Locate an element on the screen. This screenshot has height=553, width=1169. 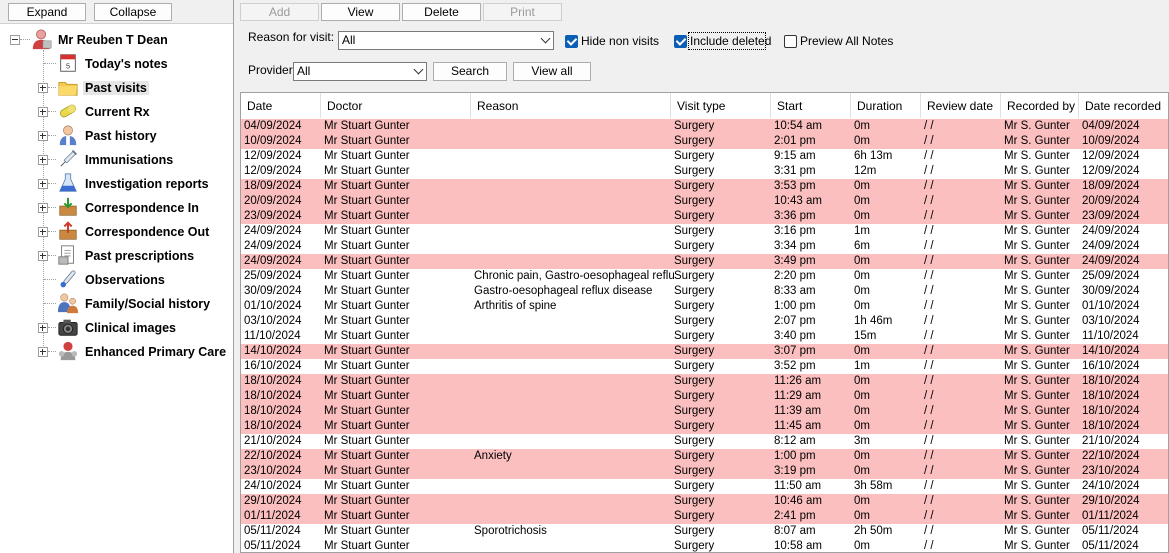
tree-item: Past prescriptions is located at coordinates (116, 256).